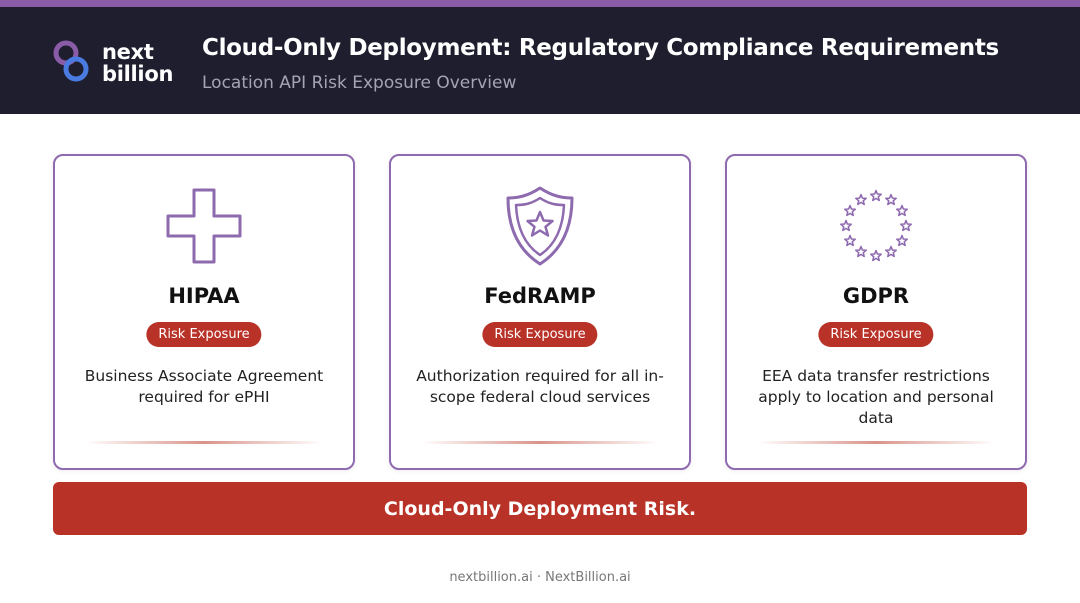 Image resolution: width=1080 pixels, height=603 pixels. What do you see at coordinates (876, 296) in the screenshot?
I see `card-title-gdpr: GDPR` at bounding box center [876, 296].